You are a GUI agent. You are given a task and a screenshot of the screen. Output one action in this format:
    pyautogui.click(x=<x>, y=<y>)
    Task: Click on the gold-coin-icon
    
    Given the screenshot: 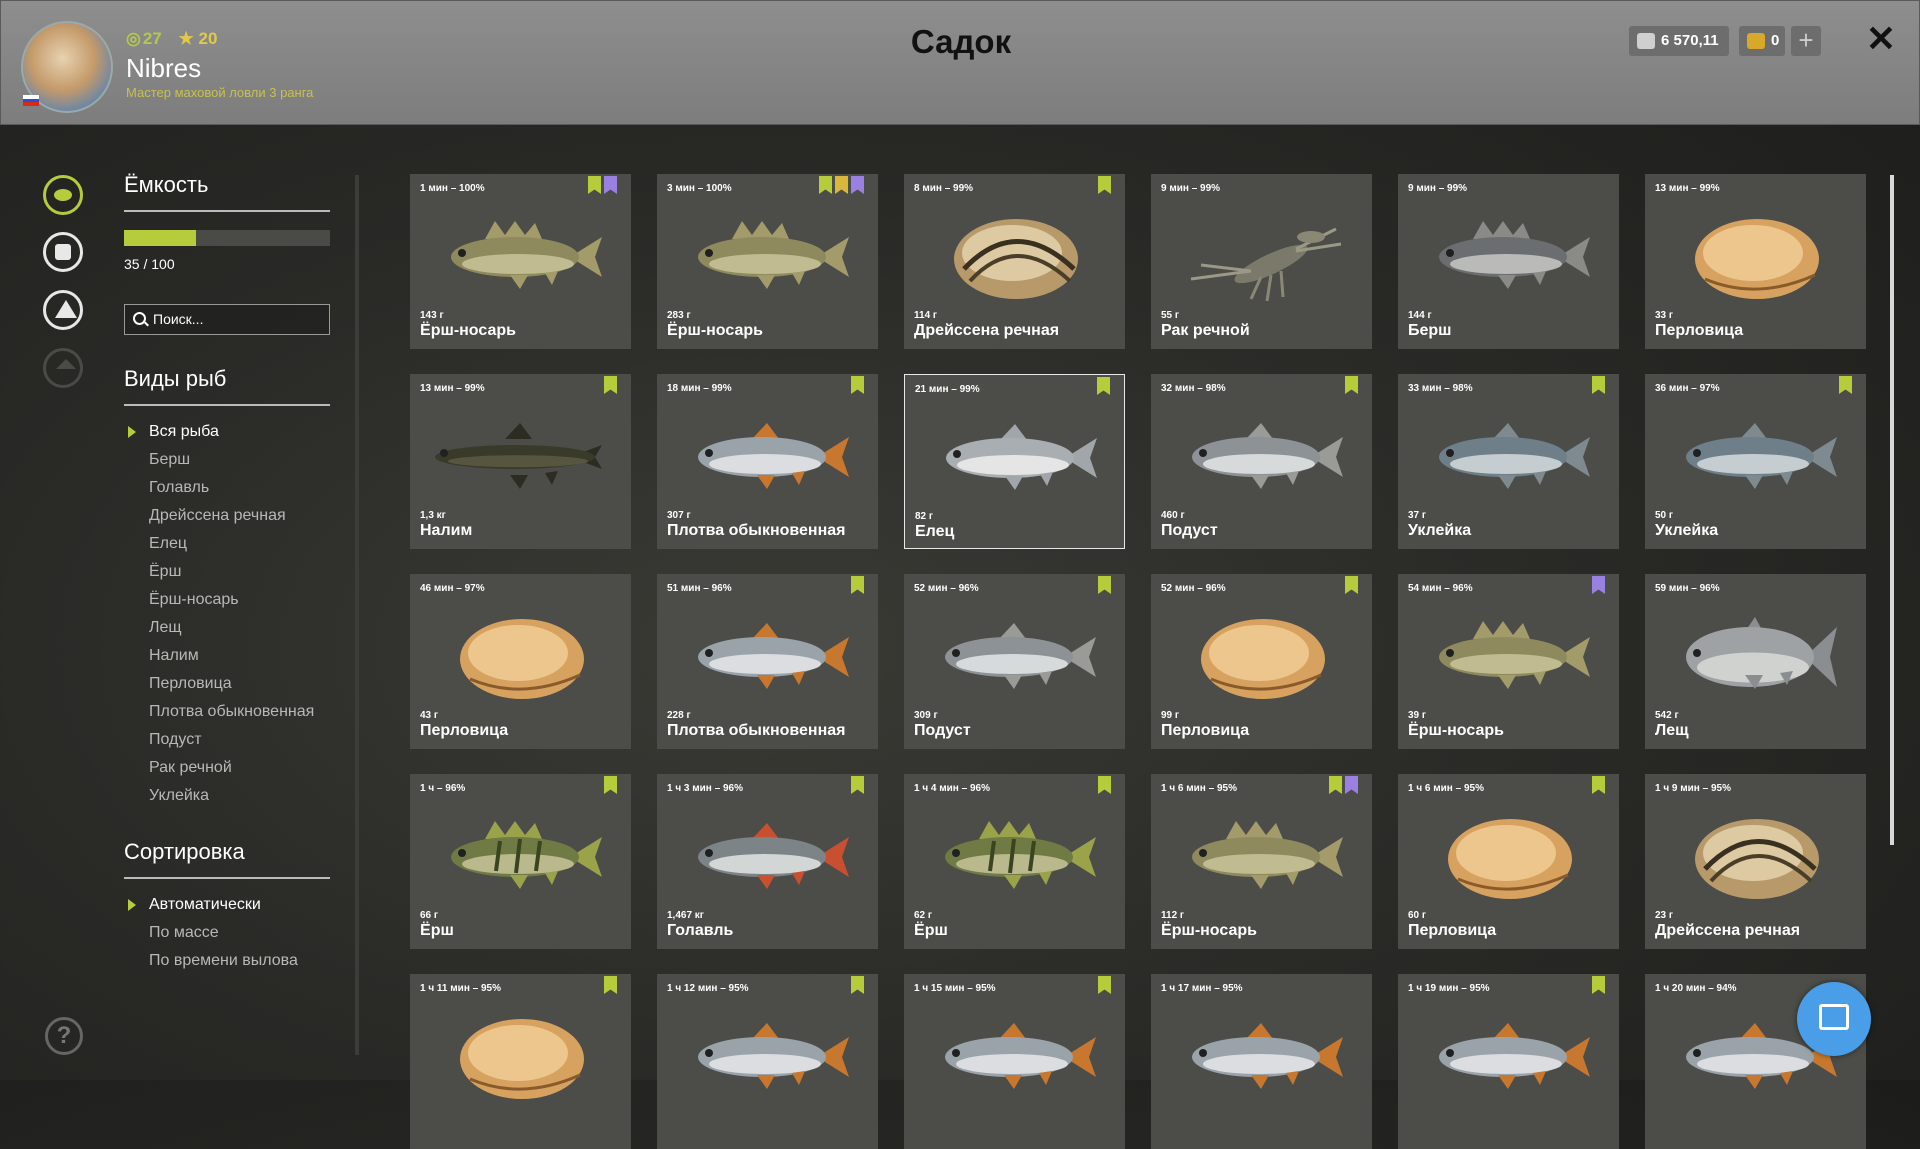 What is the action you would take?
    pyautogui.click(x=1756, y=41)
    